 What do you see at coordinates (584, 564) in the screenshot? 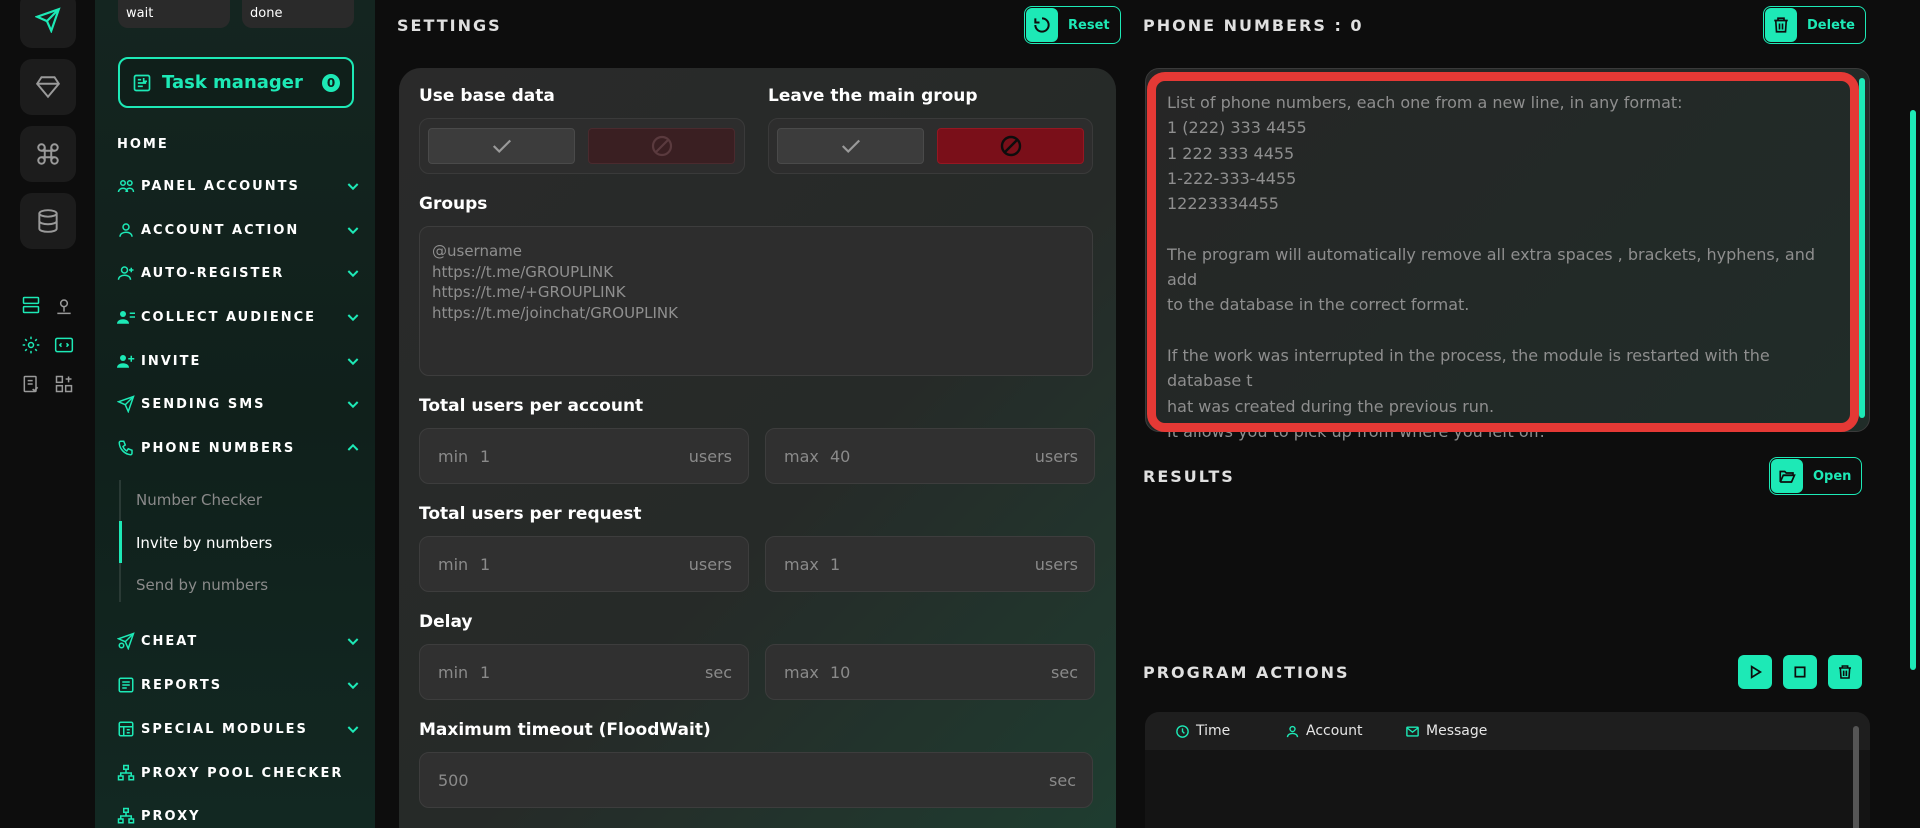
I see `per-request-min-input: min 1 users` at bounding box center [584, 564].